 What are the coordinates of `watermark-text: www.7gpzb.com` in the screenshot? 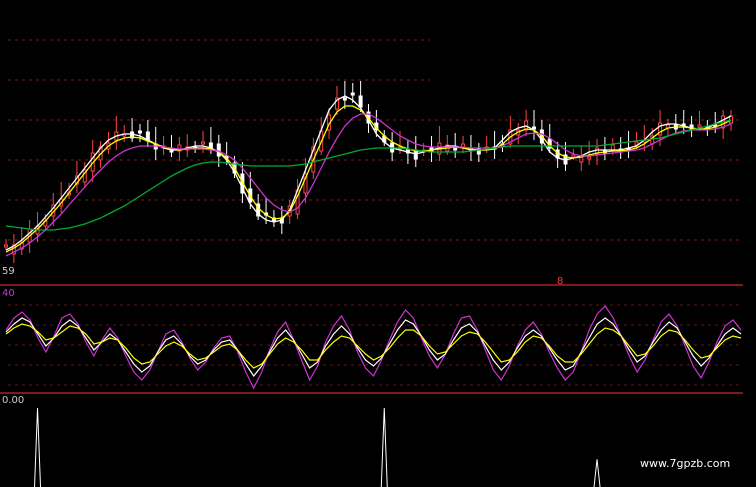 It's located at (685, 463).